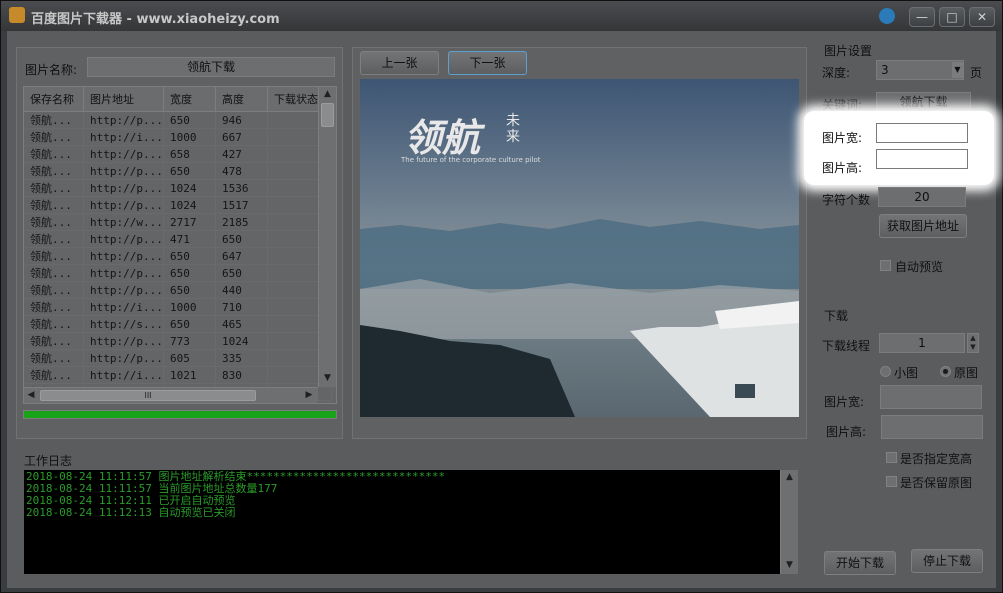  Describe the element at coordinates (501, 16) in the screenshot. I see `title-bar: 百度图片下载器 - www.xiaoheizy.com — □ ✕` at that location.